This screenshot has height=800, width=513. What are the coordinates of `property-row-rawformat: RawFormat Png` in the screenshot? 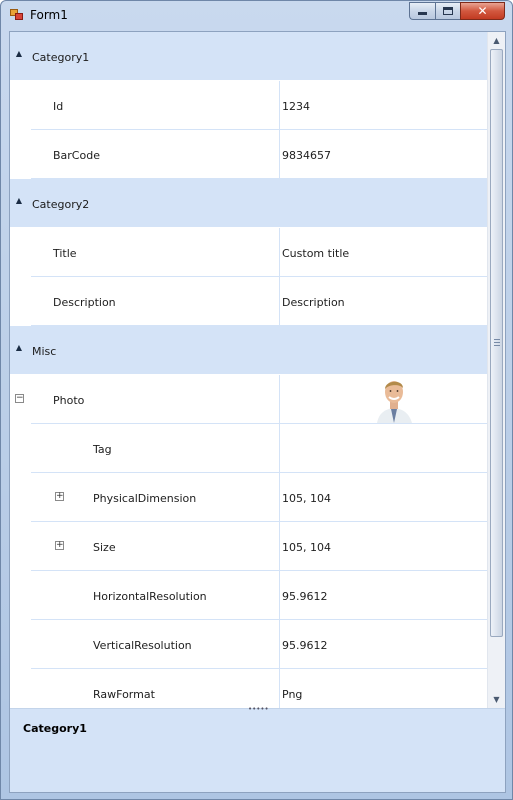 It's located at (248, 688).